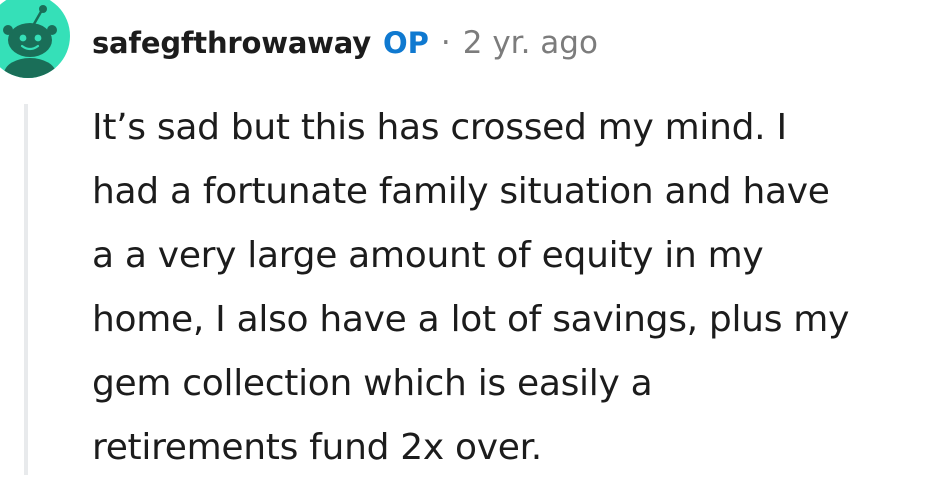 This screenshot has height=480, width=929. What do you see at coordinates (317, 447) in the screenshot?
I see `comment-body-line: retirements fund 2x over.` at bounding box center [317, 447].